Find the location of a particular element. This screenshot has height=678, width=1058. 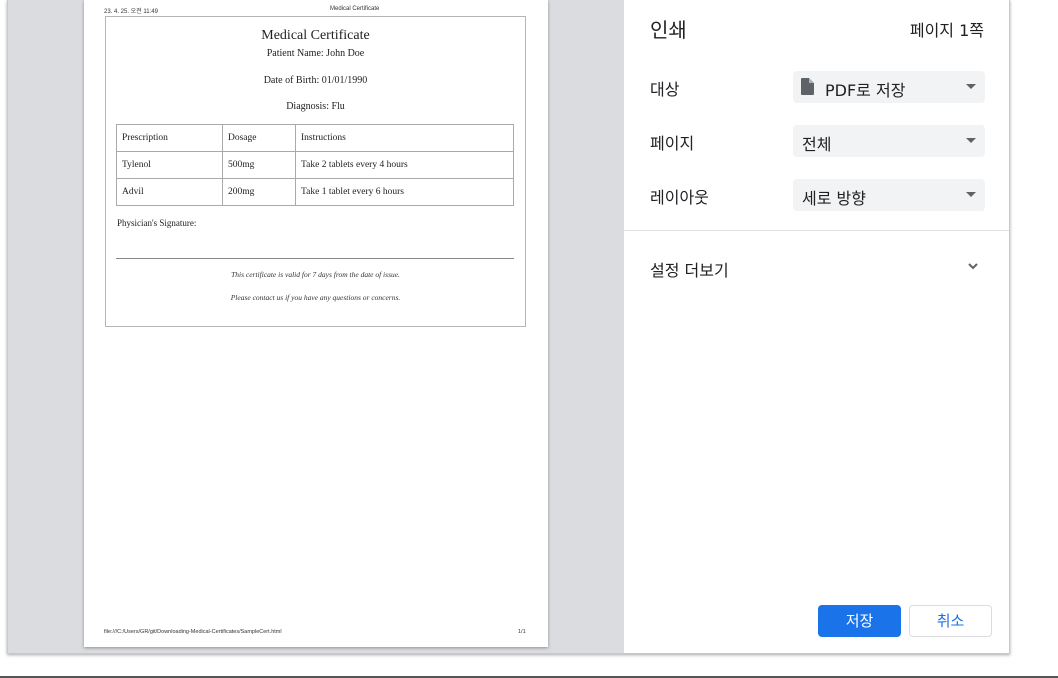

certificate-title: Medical Certificate is located at coordinates (315, 35).